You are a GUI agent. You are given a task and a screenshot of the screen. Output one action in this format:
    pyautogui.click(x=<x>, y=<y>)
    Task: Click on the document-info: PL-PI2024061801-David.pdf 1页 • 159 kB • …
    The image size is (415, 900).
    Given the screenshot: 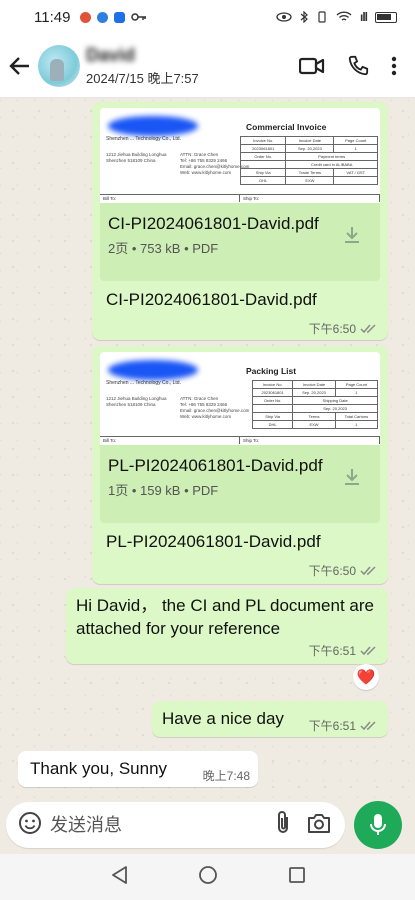 What is the action you would take?
    pyautogui.click(x=240, y=484)
    